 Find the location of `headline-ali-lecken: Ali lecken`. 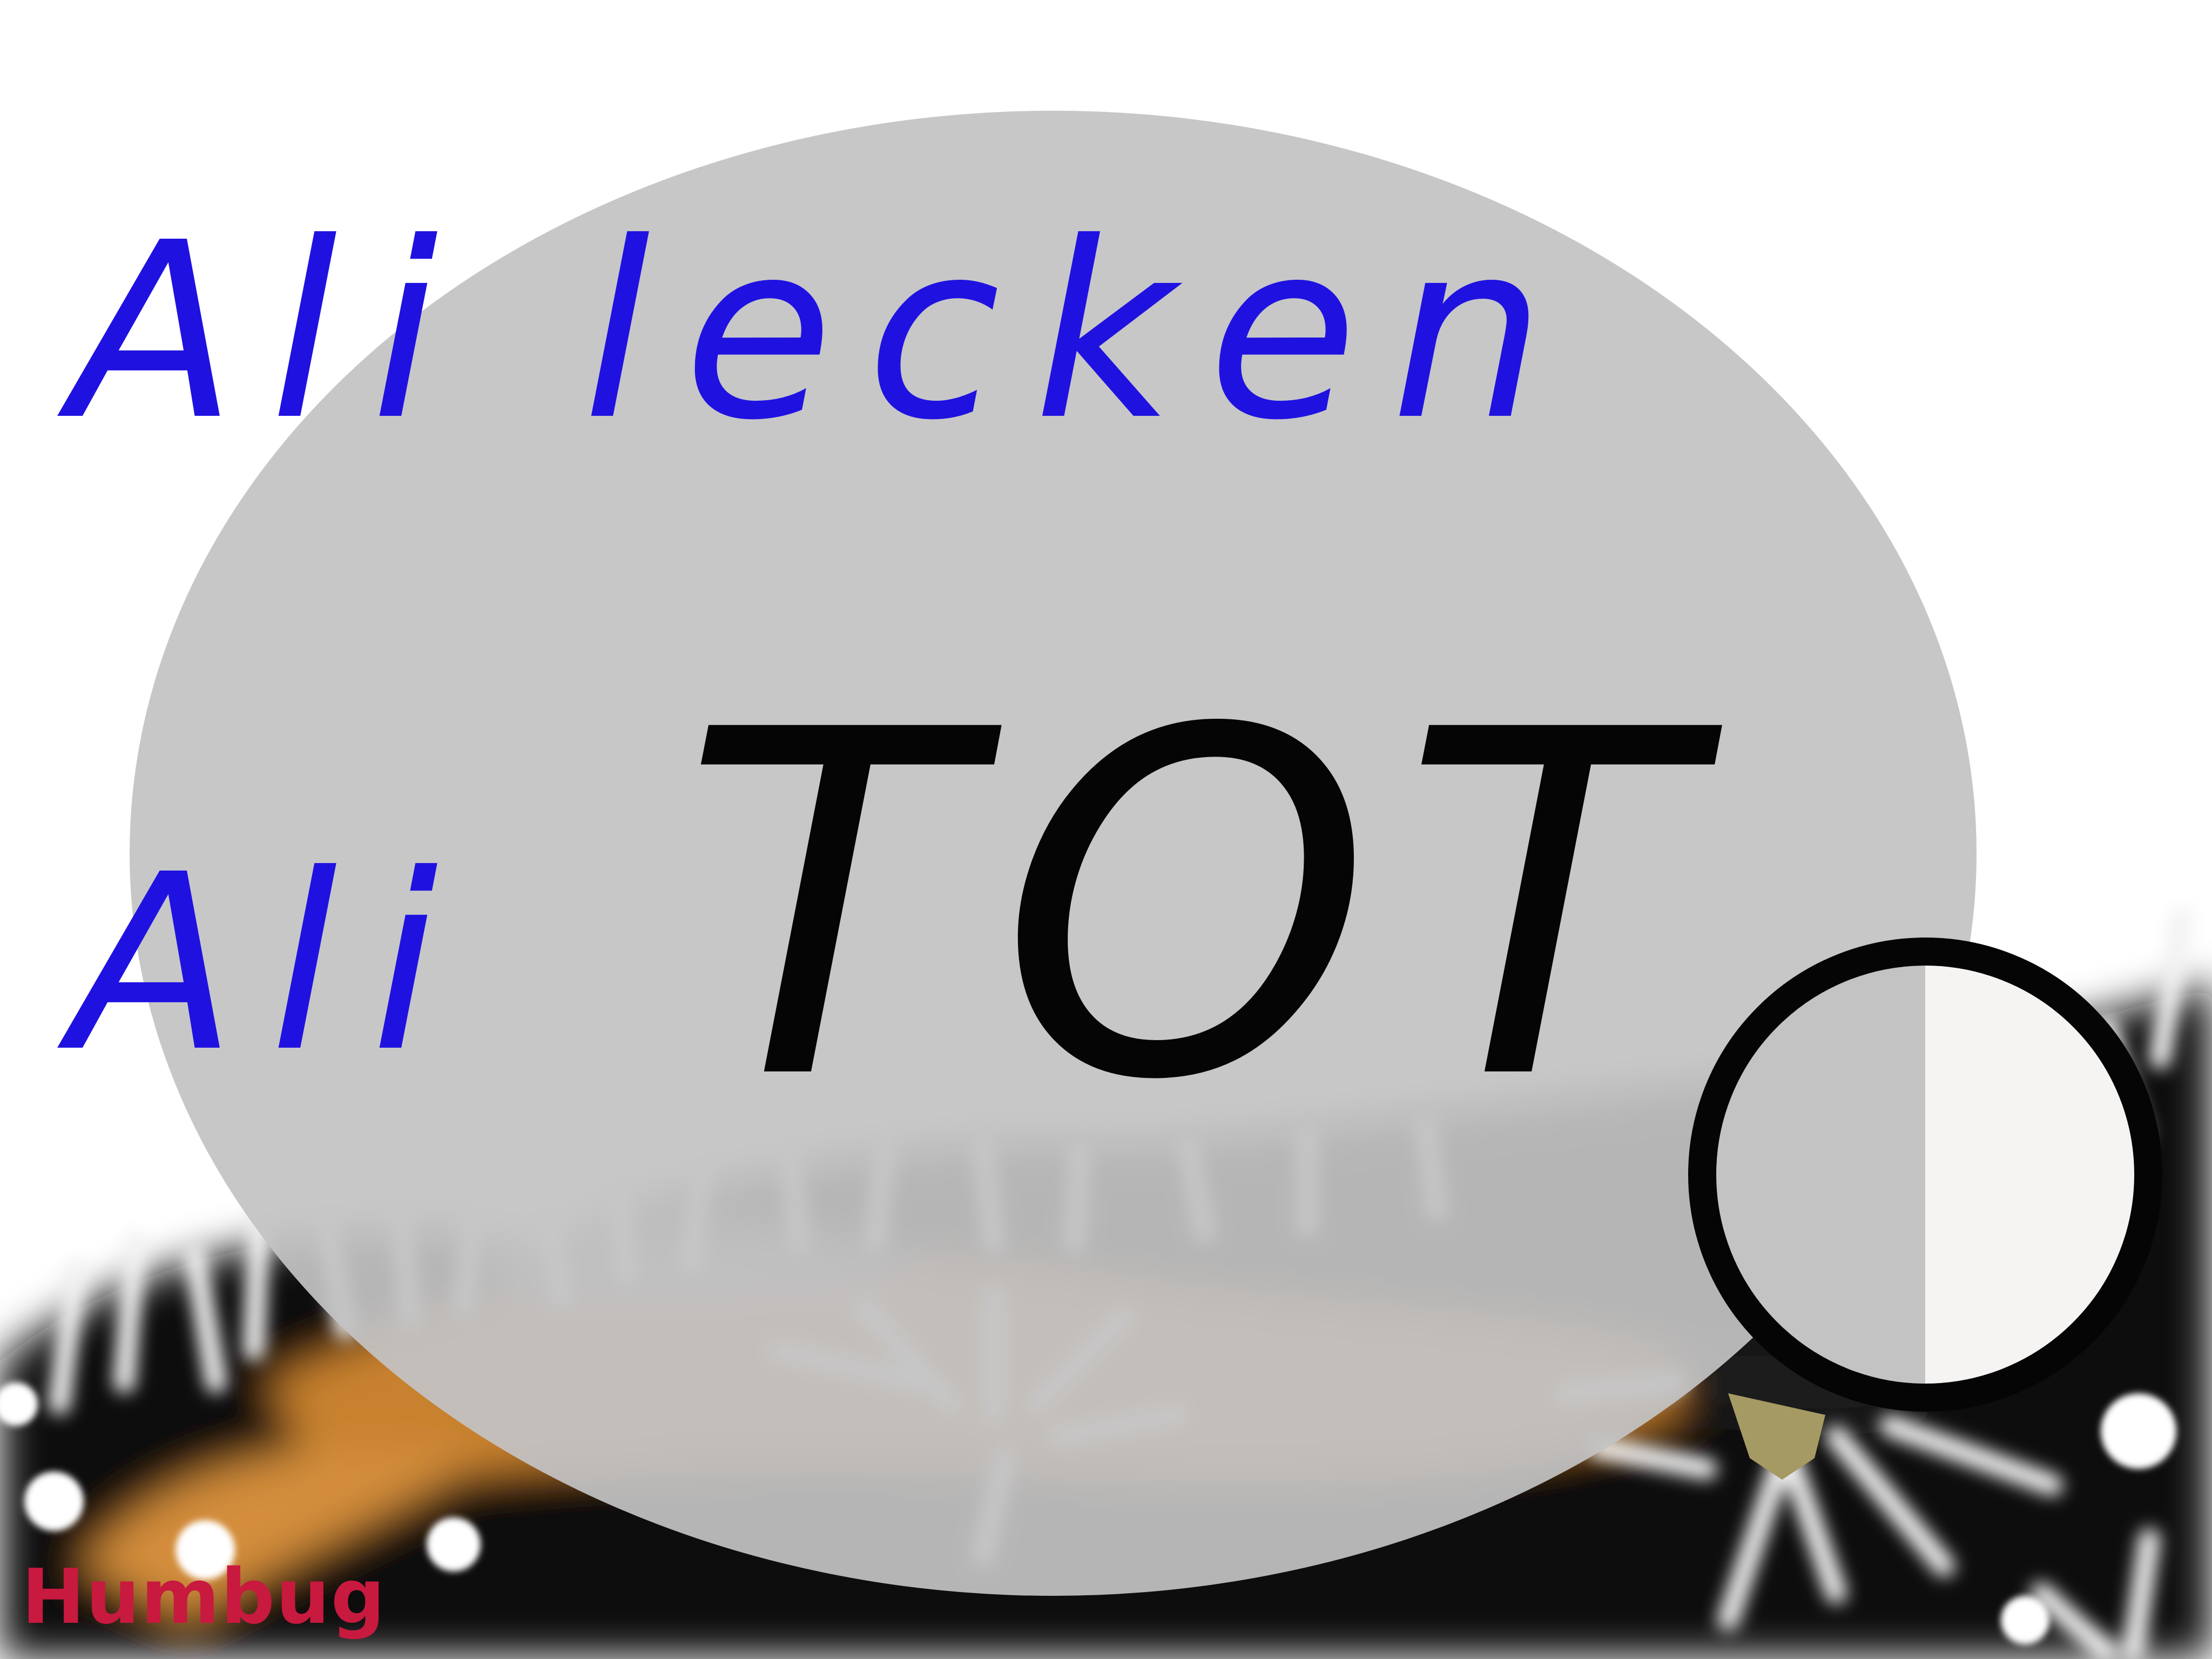

headline-ali-lecken: Ali lecken is located at coordinates (824, 332).